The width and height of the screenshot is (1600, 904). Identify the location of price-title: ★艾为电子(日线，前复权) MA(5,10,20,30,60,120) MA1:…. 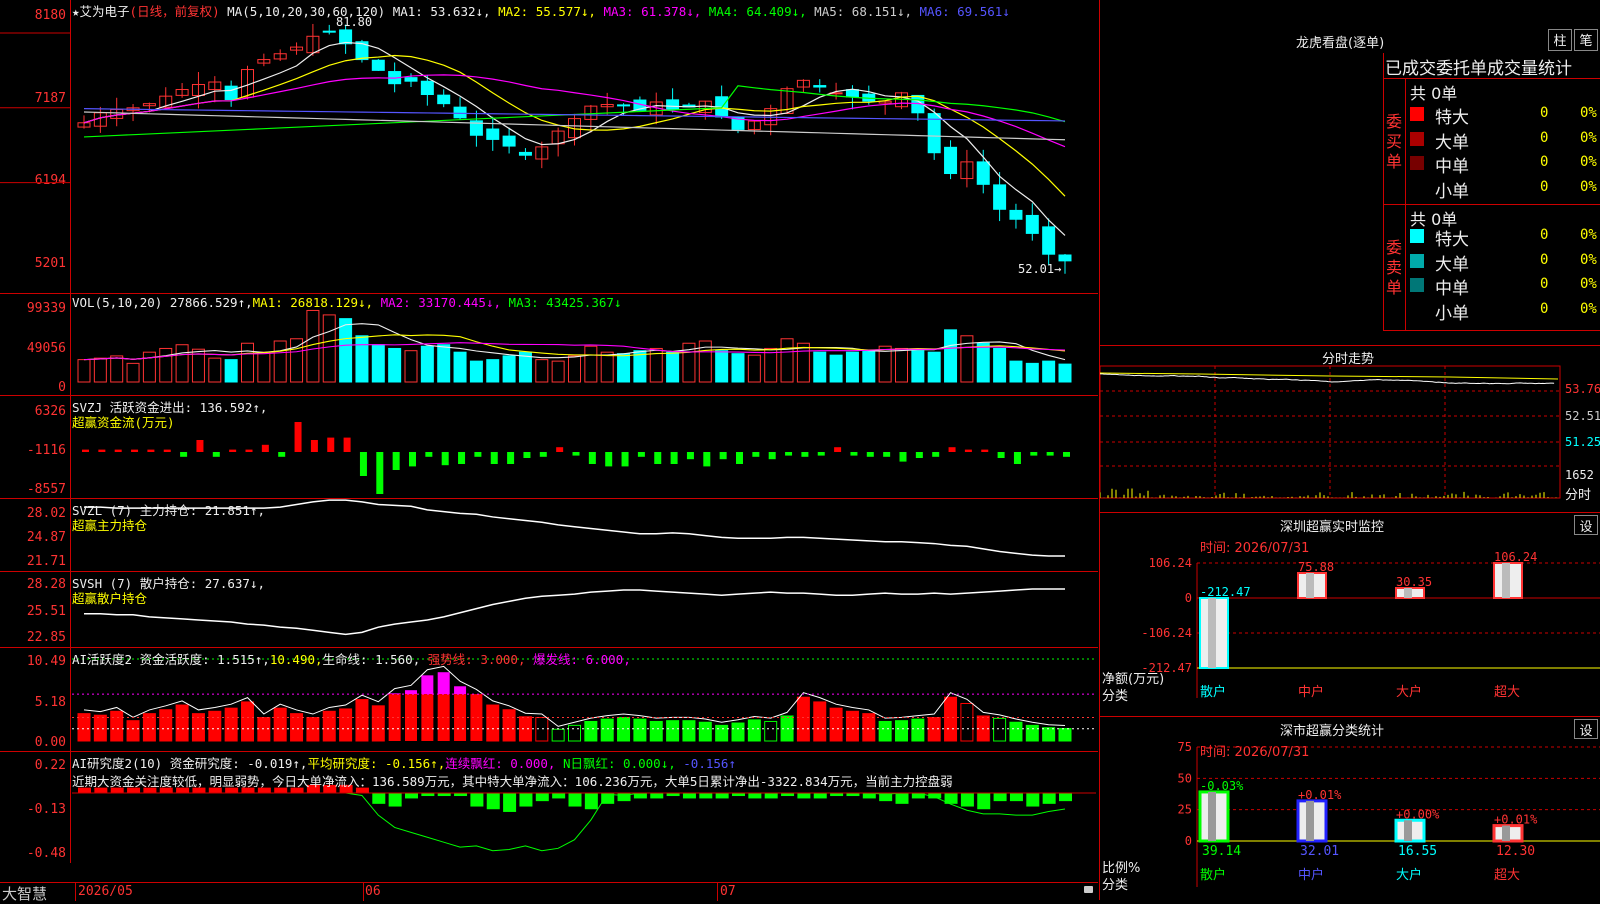
(541, 10).